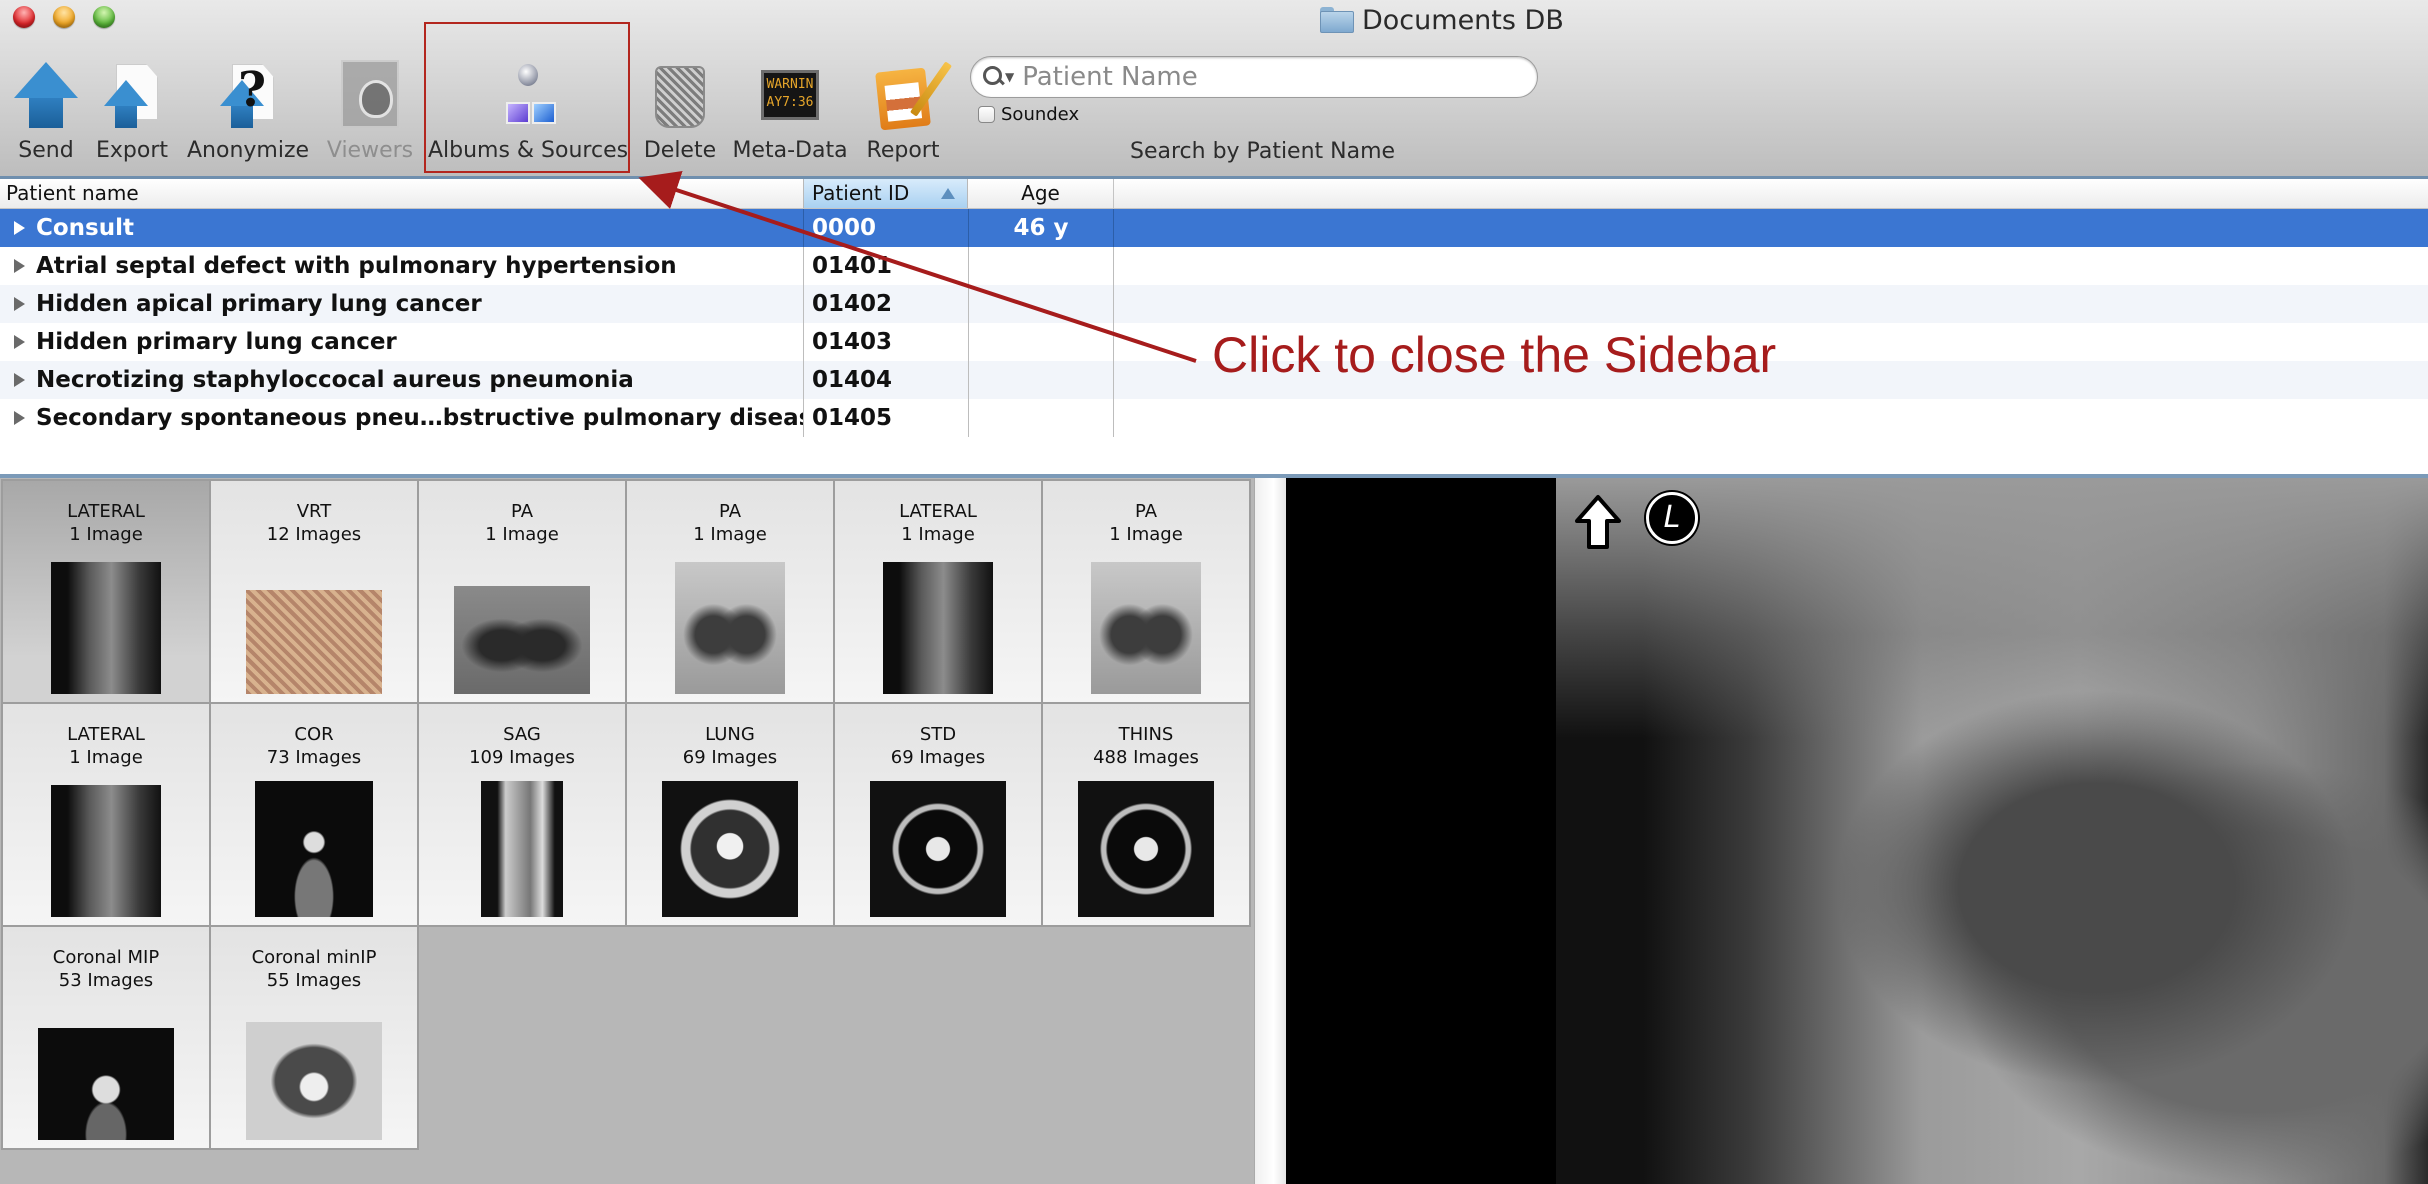 This screenshot has height=1184, width=2428. I want to click on patient-id: 0000, so click(885, 228).